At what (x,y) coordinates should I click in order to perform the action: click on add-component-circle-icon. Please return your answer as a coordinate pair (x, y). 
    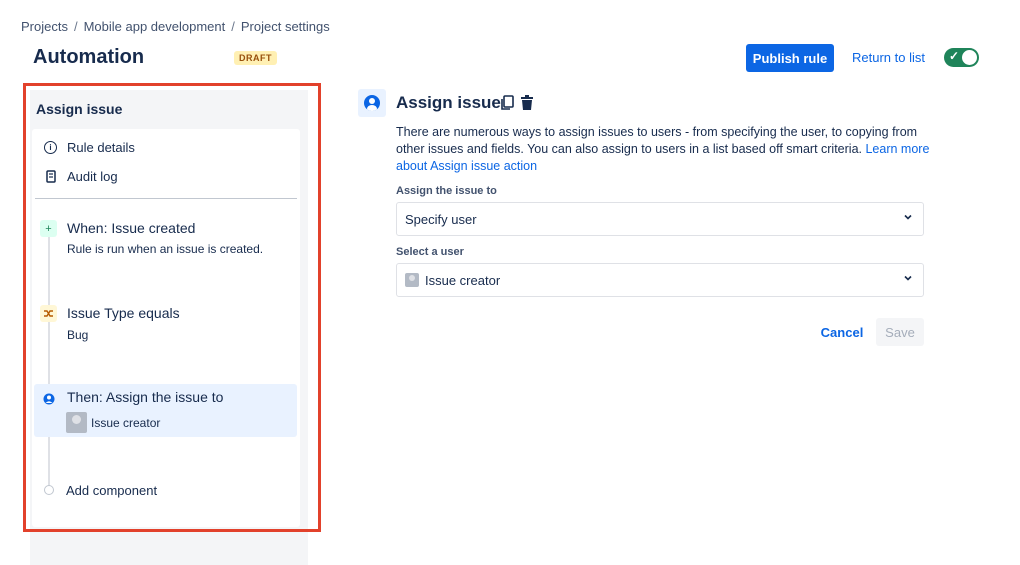
    Looking at the image, I should click on (49, 490).